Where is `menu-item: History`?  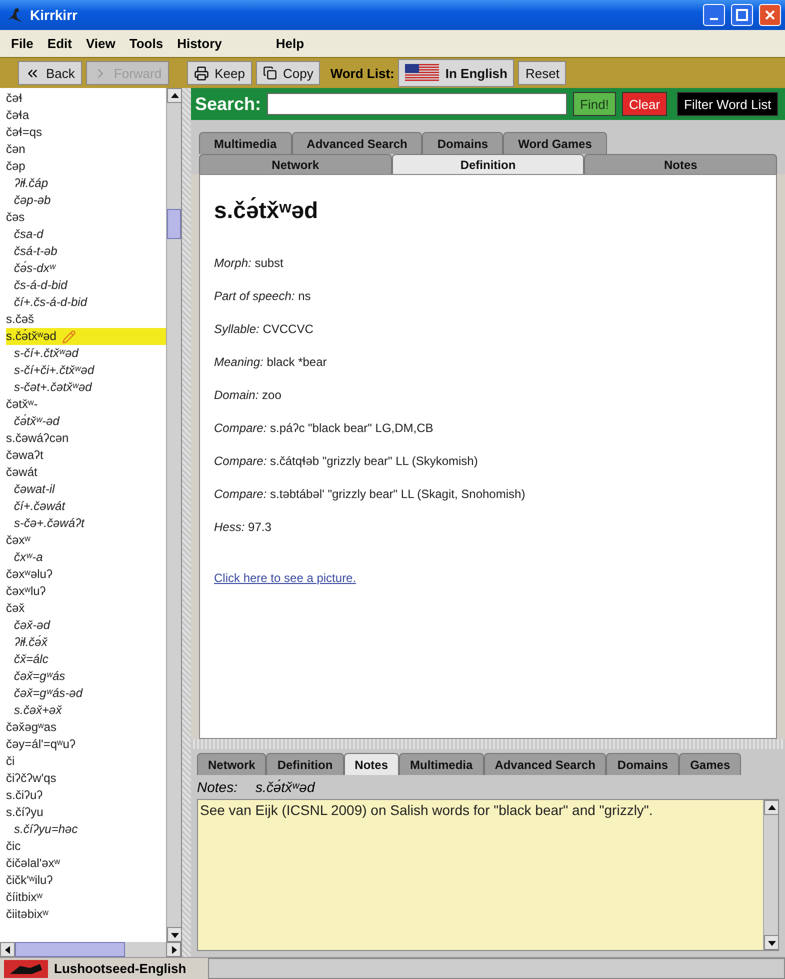 menu-item: History is located at coordinates (199, 43).